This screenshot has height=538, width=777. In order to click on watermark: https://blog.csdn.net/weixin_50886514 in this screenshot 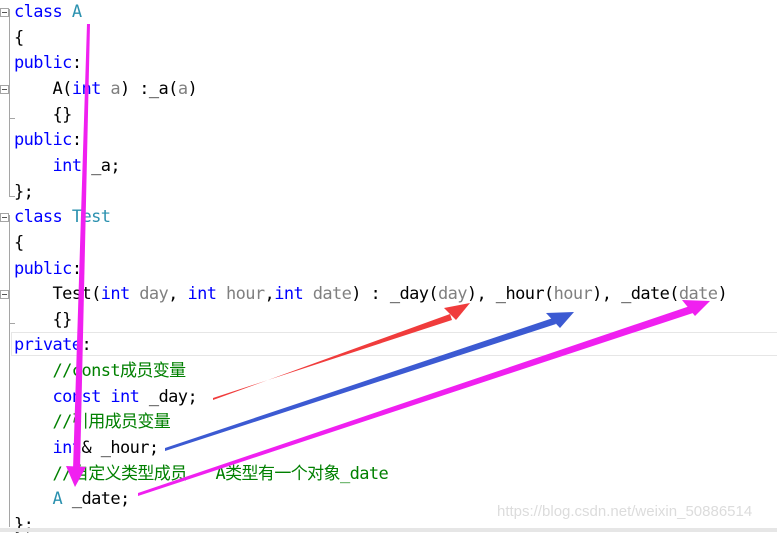, I will do `click(625, 511)`.